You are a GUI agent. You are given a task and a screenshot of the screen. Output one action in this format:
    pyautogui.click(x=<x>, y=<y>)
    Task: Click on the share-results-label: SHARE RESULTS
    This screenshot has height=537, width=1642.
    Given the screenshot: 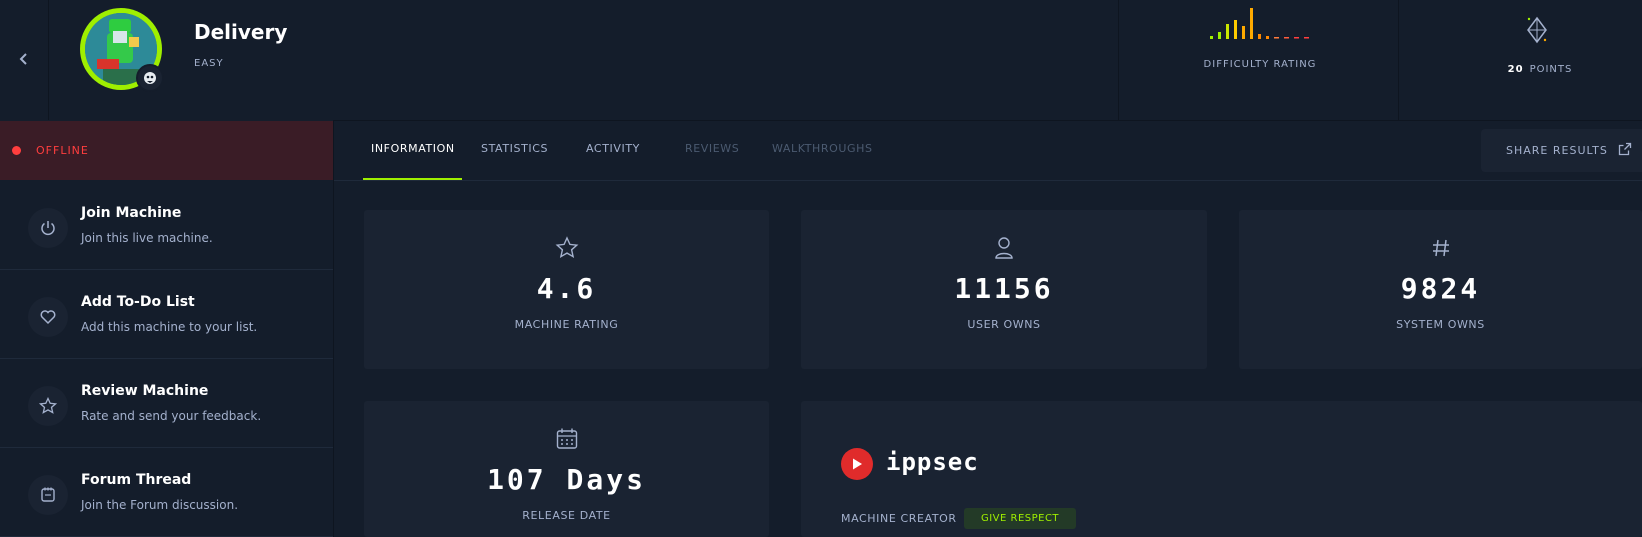 What is the action you would take?
    pyautogui.click(x=1557, y=150)
    